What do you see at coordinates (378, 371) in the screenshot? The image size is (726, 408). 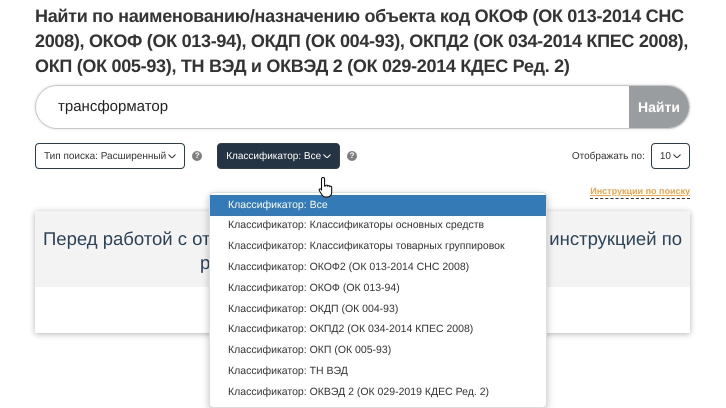 I see `dropdown-item: Классификатор: ТН ВЭД` at bounding box center [378, 371].